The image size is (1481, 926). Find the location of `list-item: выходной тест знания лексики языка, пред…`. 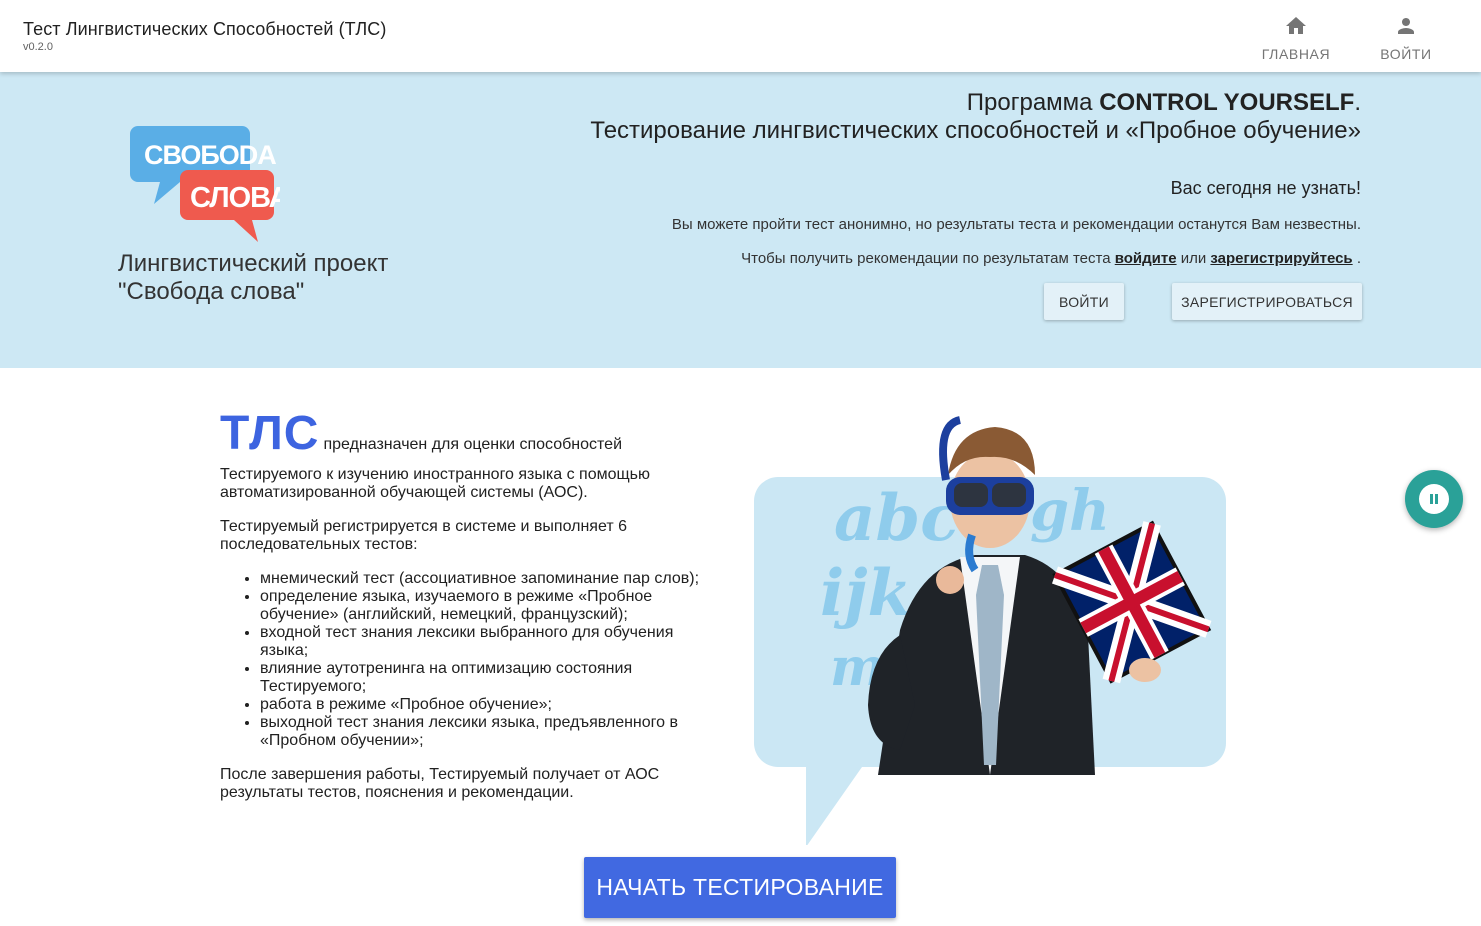

list-item: выходной тест знания лексики языка, пред… is located at coordinates (490, 732).